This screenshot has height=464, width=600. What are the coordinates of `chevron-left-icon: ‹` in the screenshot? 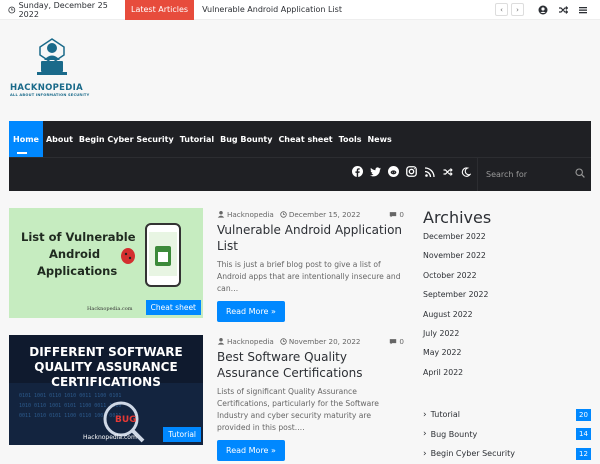 It's located at (501, 9).